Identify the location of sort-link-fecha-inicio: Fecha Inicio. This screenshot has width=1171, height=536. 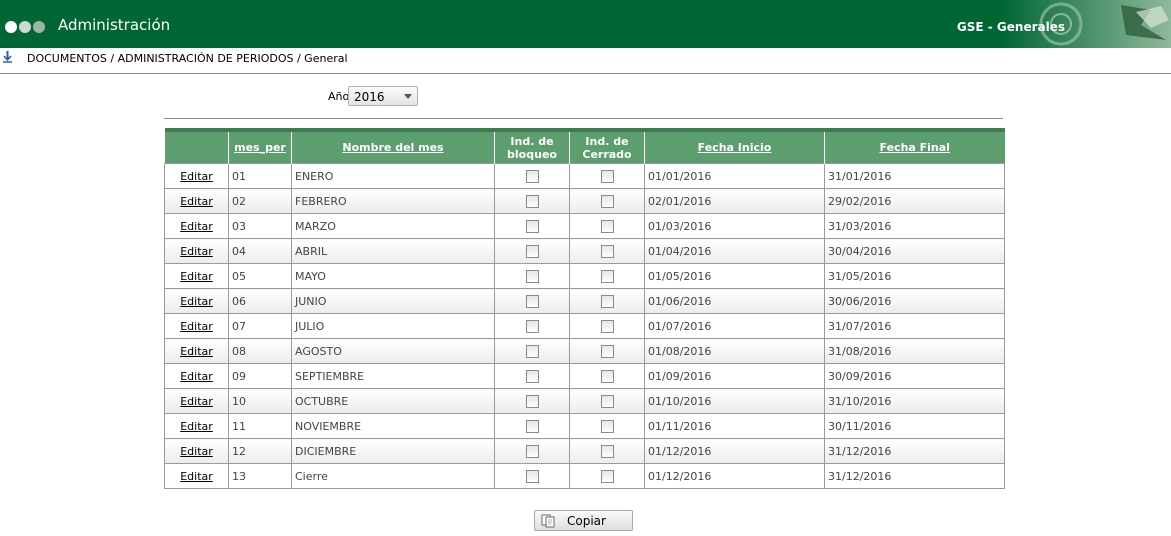
(735, 147).